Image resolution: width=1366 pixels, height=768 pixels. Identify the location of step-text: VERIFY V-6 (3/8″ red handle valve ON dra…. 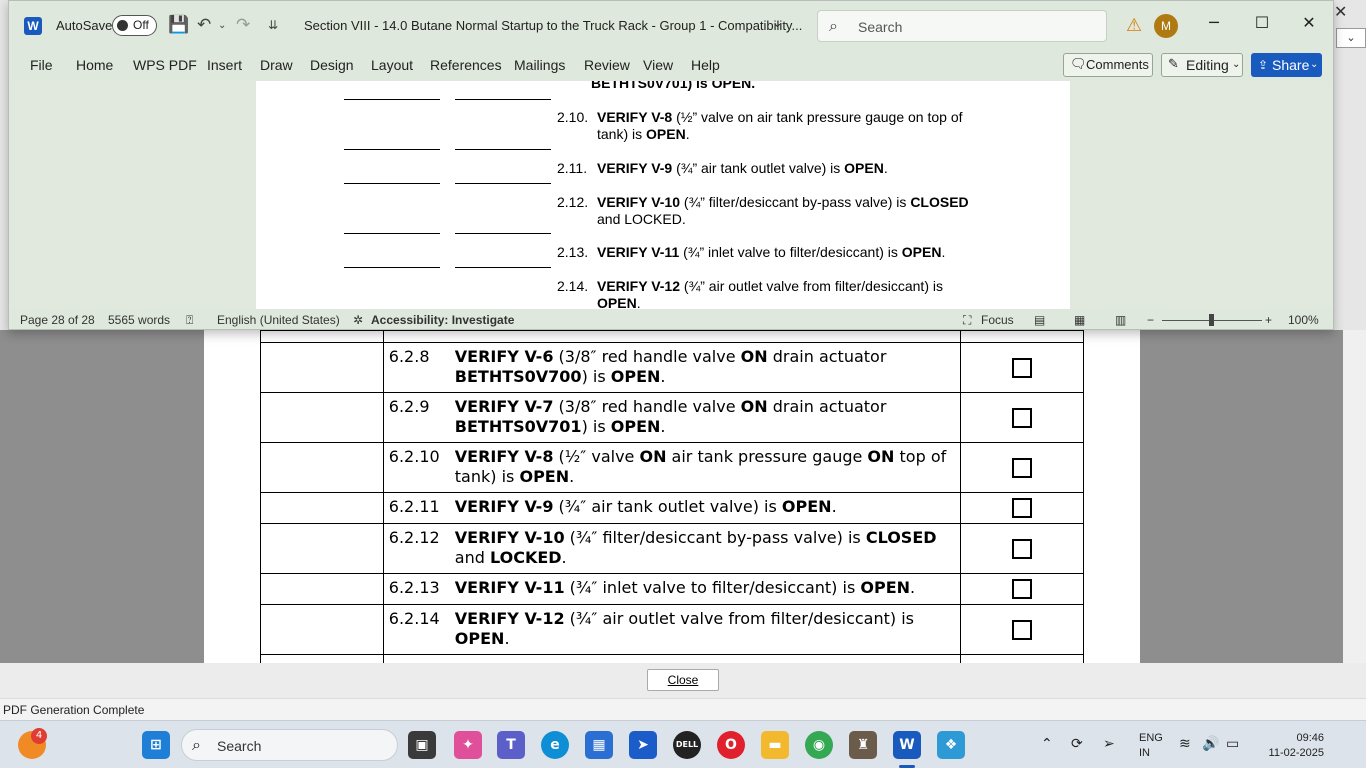
(670, 366).